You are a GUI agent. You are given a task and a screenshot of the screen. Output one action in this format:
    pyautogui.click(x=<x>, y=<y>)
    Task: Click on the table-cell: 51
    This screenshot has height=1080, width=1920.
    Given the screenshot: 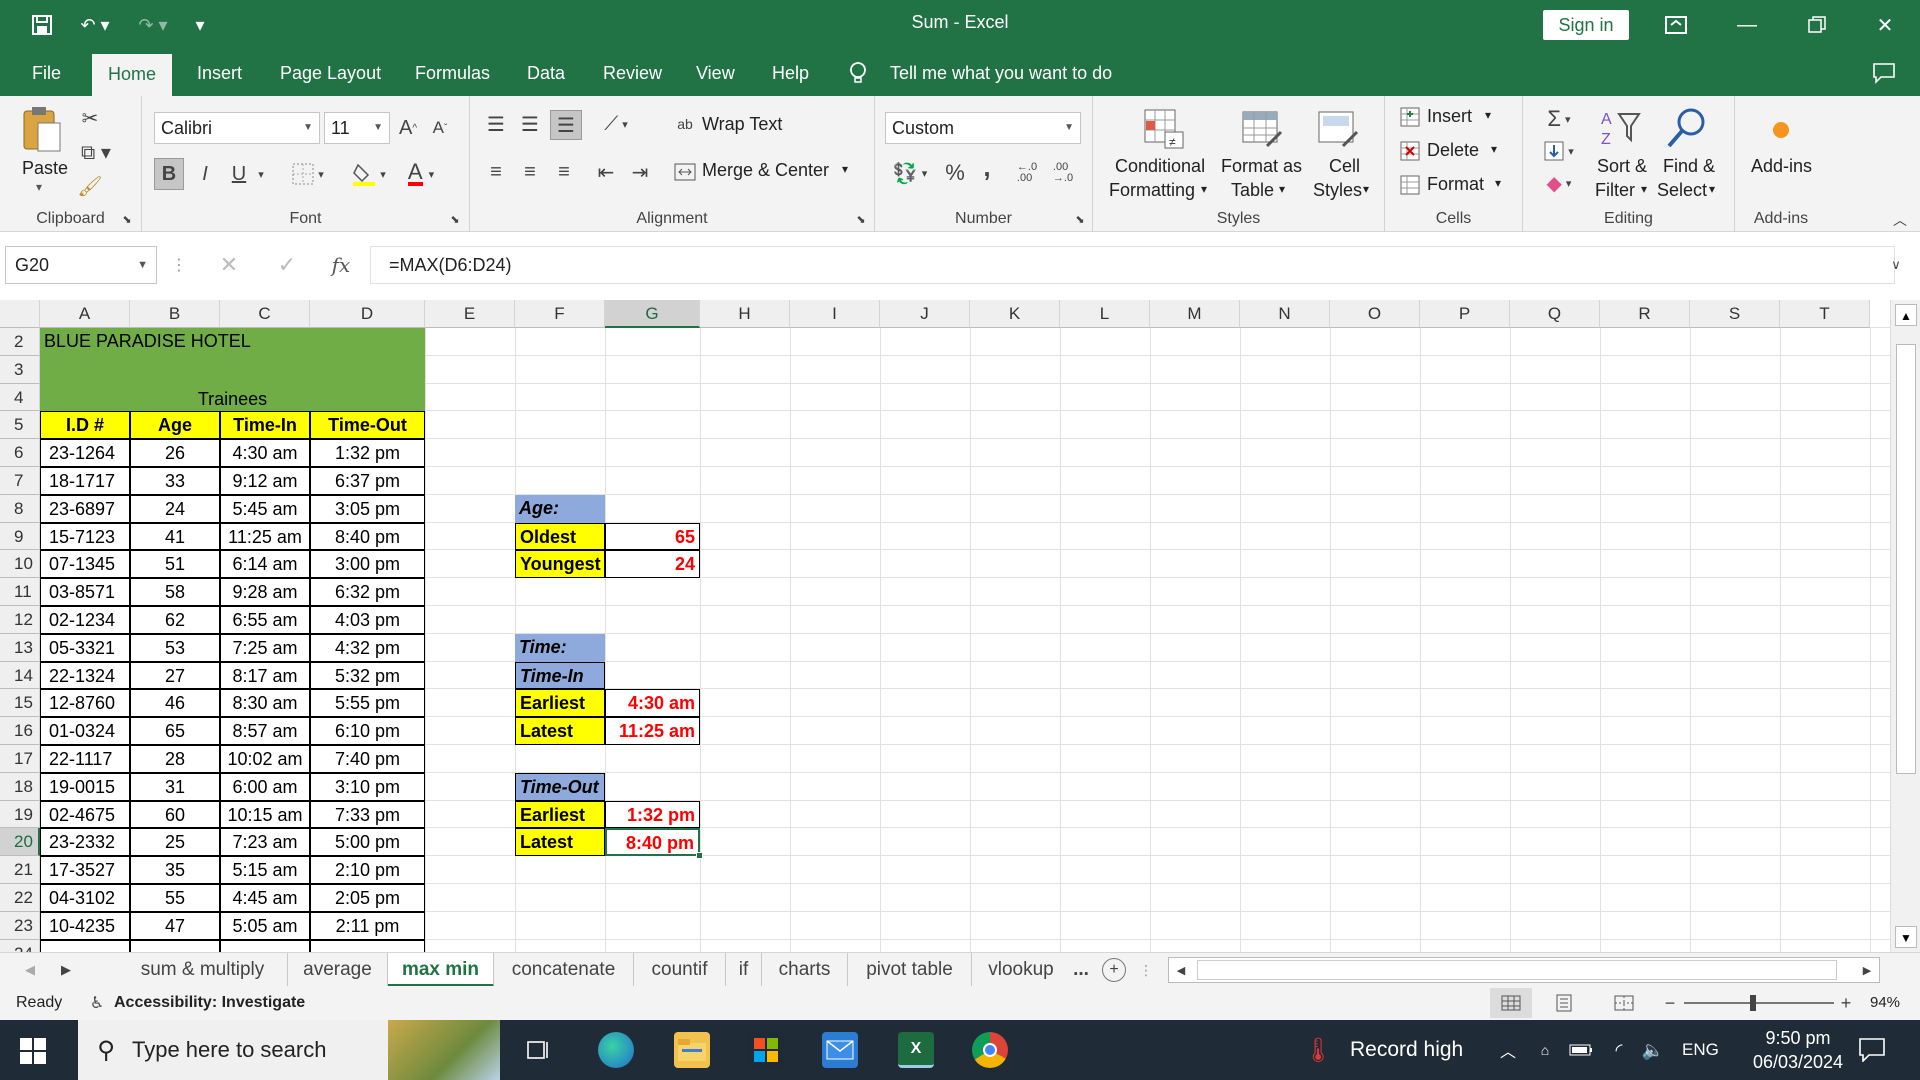 What is the action you would take?
    pyautogui.click(x=175, y=564)
    